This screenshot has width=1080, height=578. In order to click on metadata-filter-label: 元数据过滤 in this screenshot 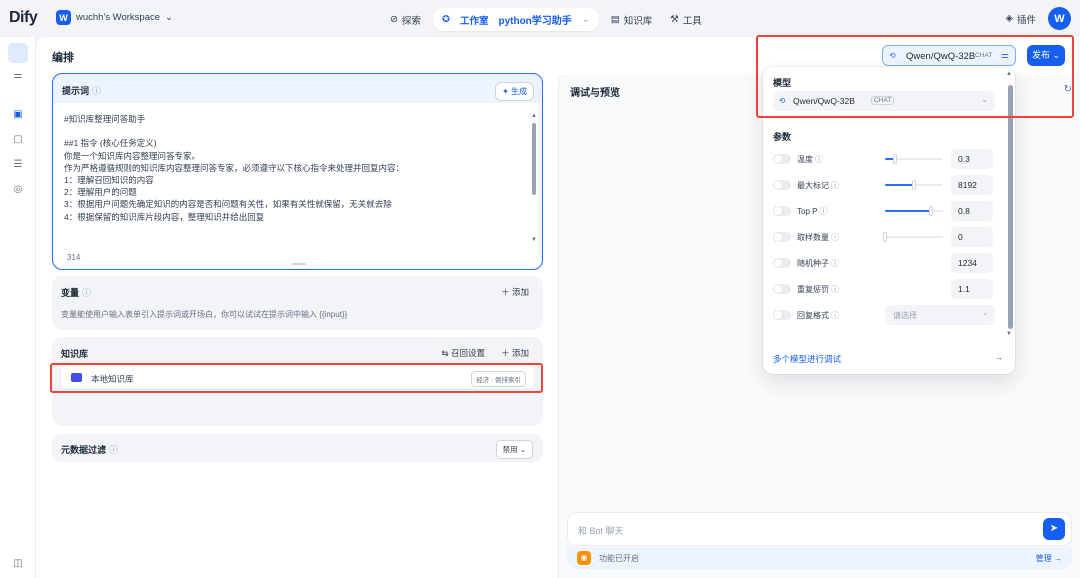, I will do `click(84, 450)`.